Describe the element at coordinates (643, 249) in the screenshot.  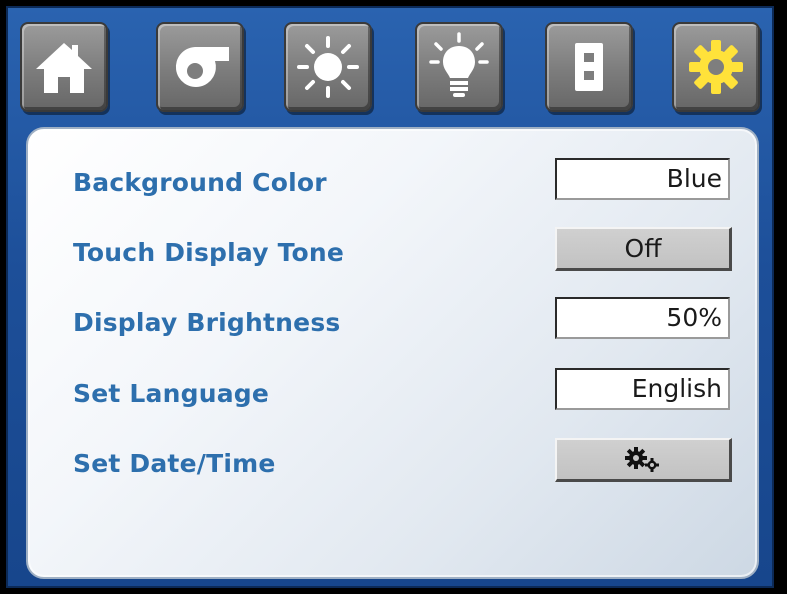
I see `touch-display-tone-button: Off` at that location.